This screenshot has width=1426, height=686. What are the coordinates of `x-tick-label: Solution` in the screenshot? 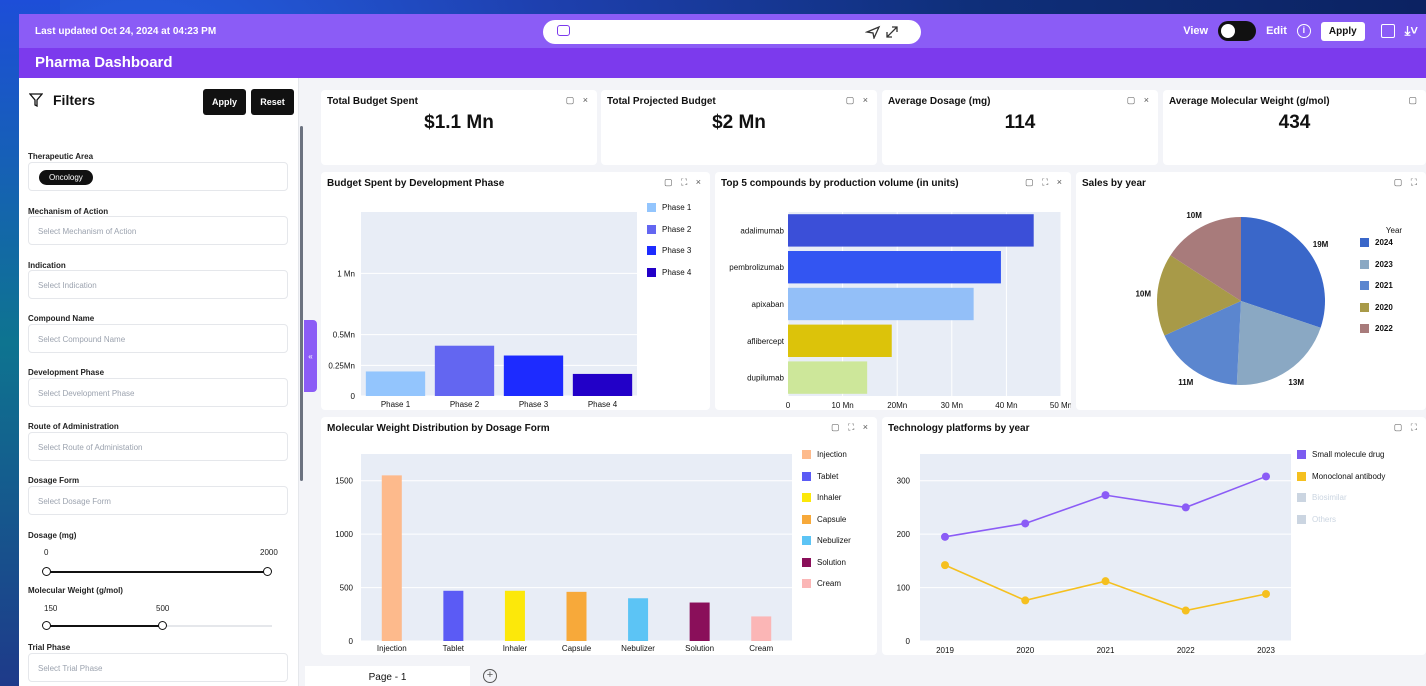 It's located at (699, 648).